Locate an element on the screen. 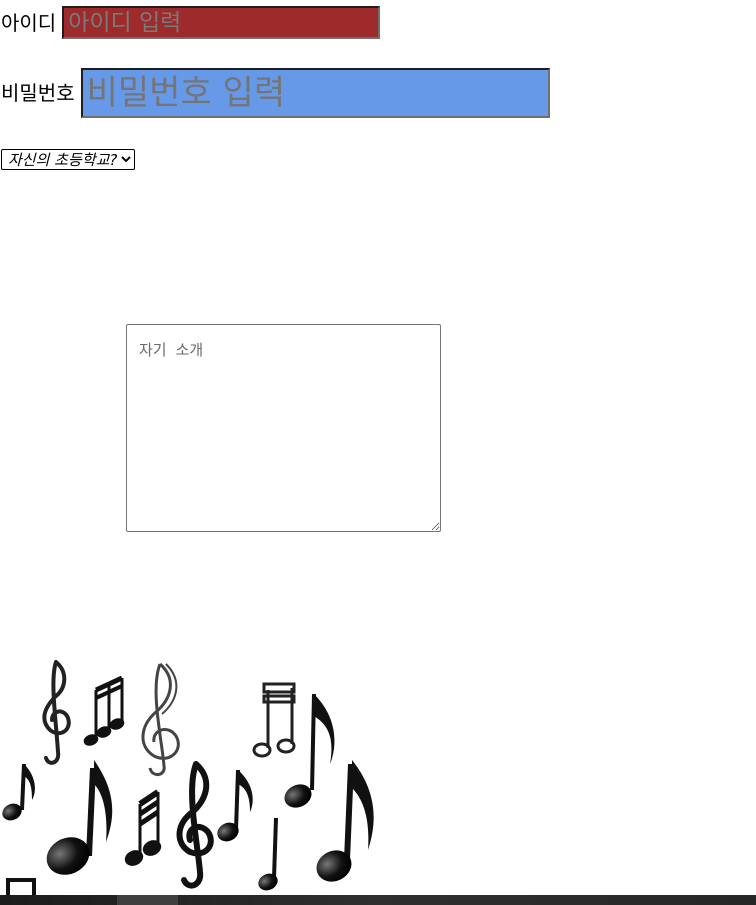 The image size is (756, 905). black-beamed-notes-icon is located at coordinates (143, 827).